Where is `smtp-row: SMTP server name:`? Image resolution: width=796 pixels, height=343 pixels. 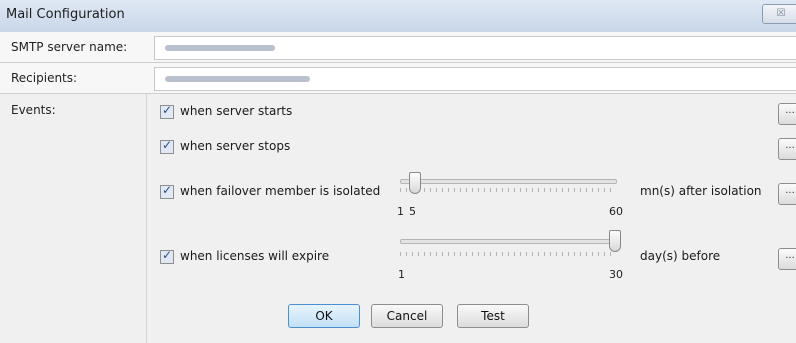
smtp-row: SMTP server name: is located at coordinates (398, 47).